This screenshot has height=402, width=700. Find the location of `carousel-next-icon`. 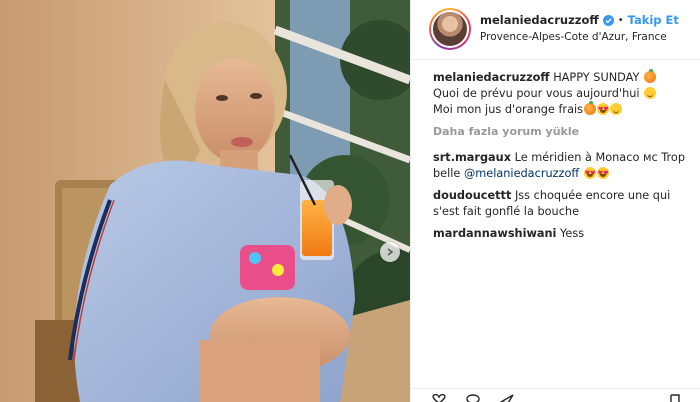

carousel-next-icon is located at coordinates (390, 252).